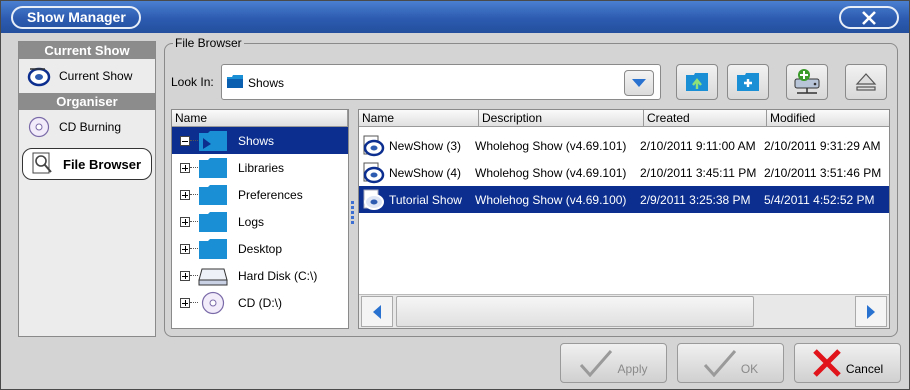  I want to click on file-modified: 2/10/2011 3:51:46 PM, so click(823, 172).